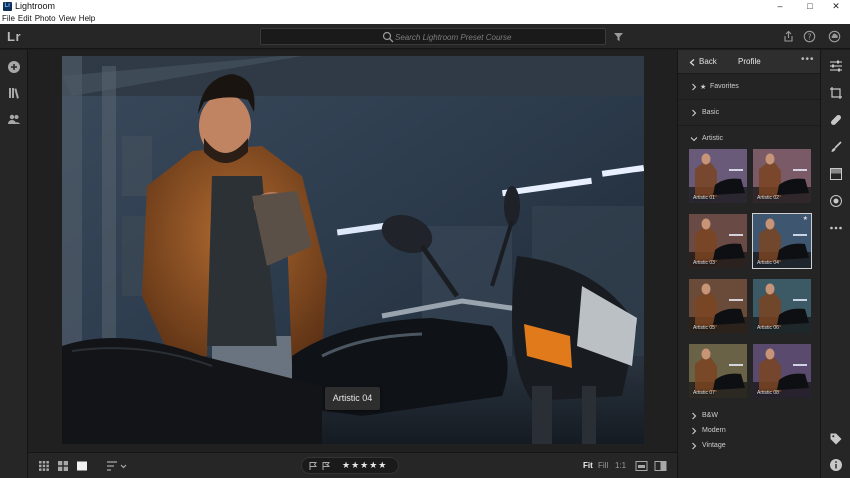 The width and height of the screenshot is (850, 478). What do you see at coordinates (660, 466) in the screenshot?
I see `before-after-icon` at bounding box center [660, 466].